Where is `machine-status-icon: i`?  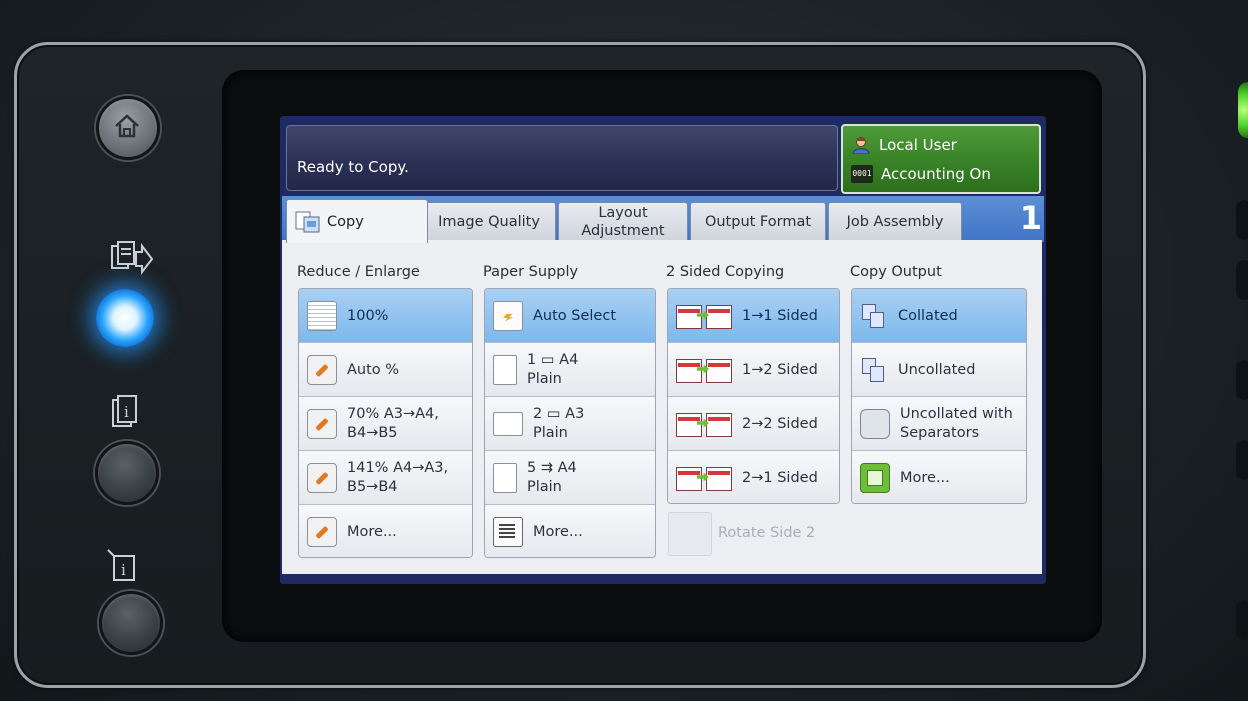
machine-status-icon: i is located at coordinates (124, 411).